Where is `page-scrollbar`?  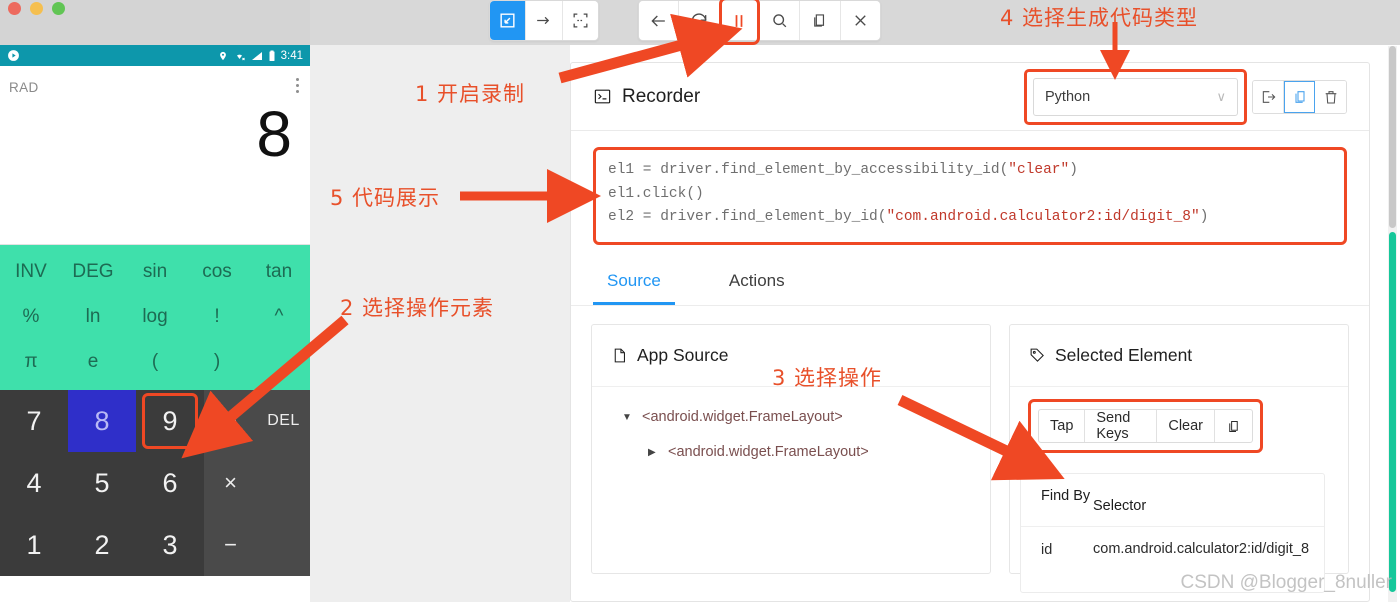 page-scrollbar is located at coordinates (1392, 324).